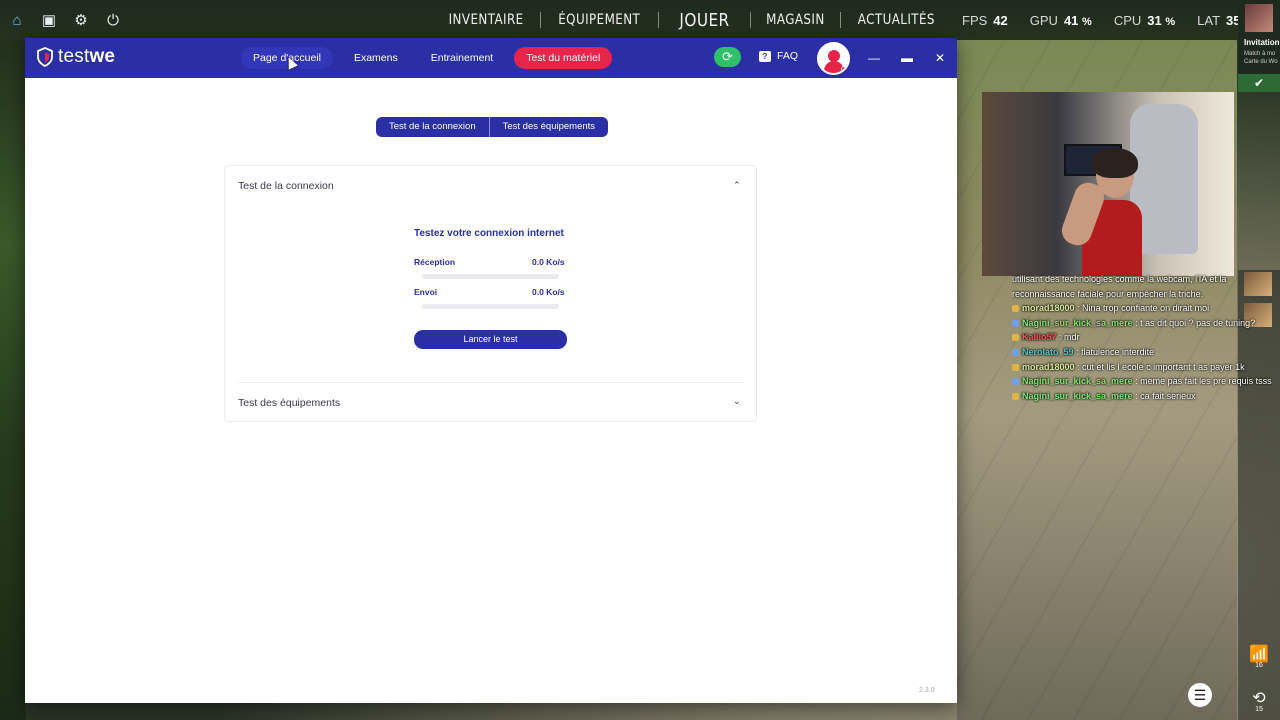 This screenshot has height=720, width=1280. Describe the element at coordinates (548, 262) in the screenshot. I see `reception-value: 0.0 Ko/s` at that location.